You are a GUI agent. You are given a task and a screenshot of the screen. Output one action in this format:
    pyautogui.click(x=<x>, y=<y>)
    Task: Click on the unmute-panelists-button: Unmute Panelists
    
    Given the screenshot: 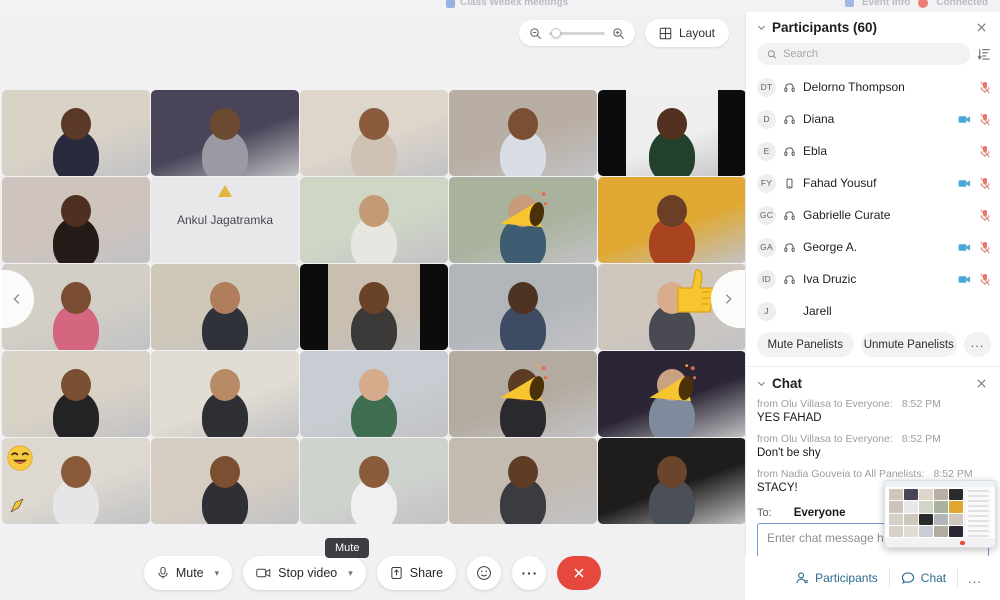 What is the action you would take?
    pyautogui.click(x=908, y=344)
    